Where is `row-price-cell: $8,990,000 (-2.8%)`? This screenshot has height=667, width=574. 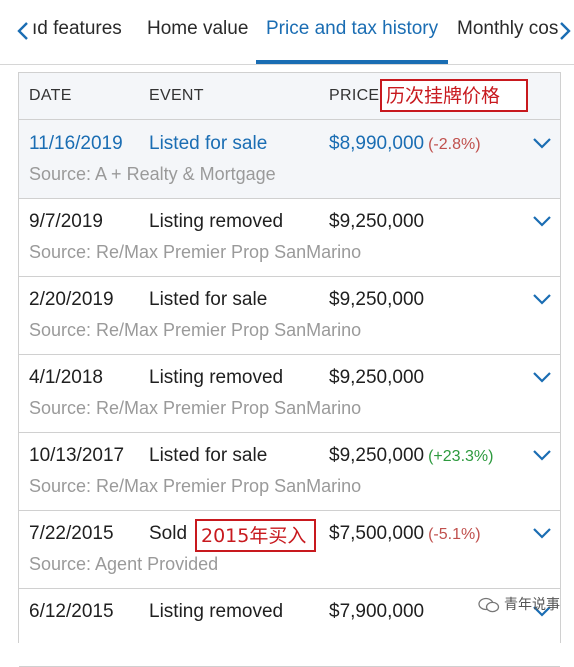
row-price-cell: $8,990,000 (-2.8%) is located at coordinates (405, 144).